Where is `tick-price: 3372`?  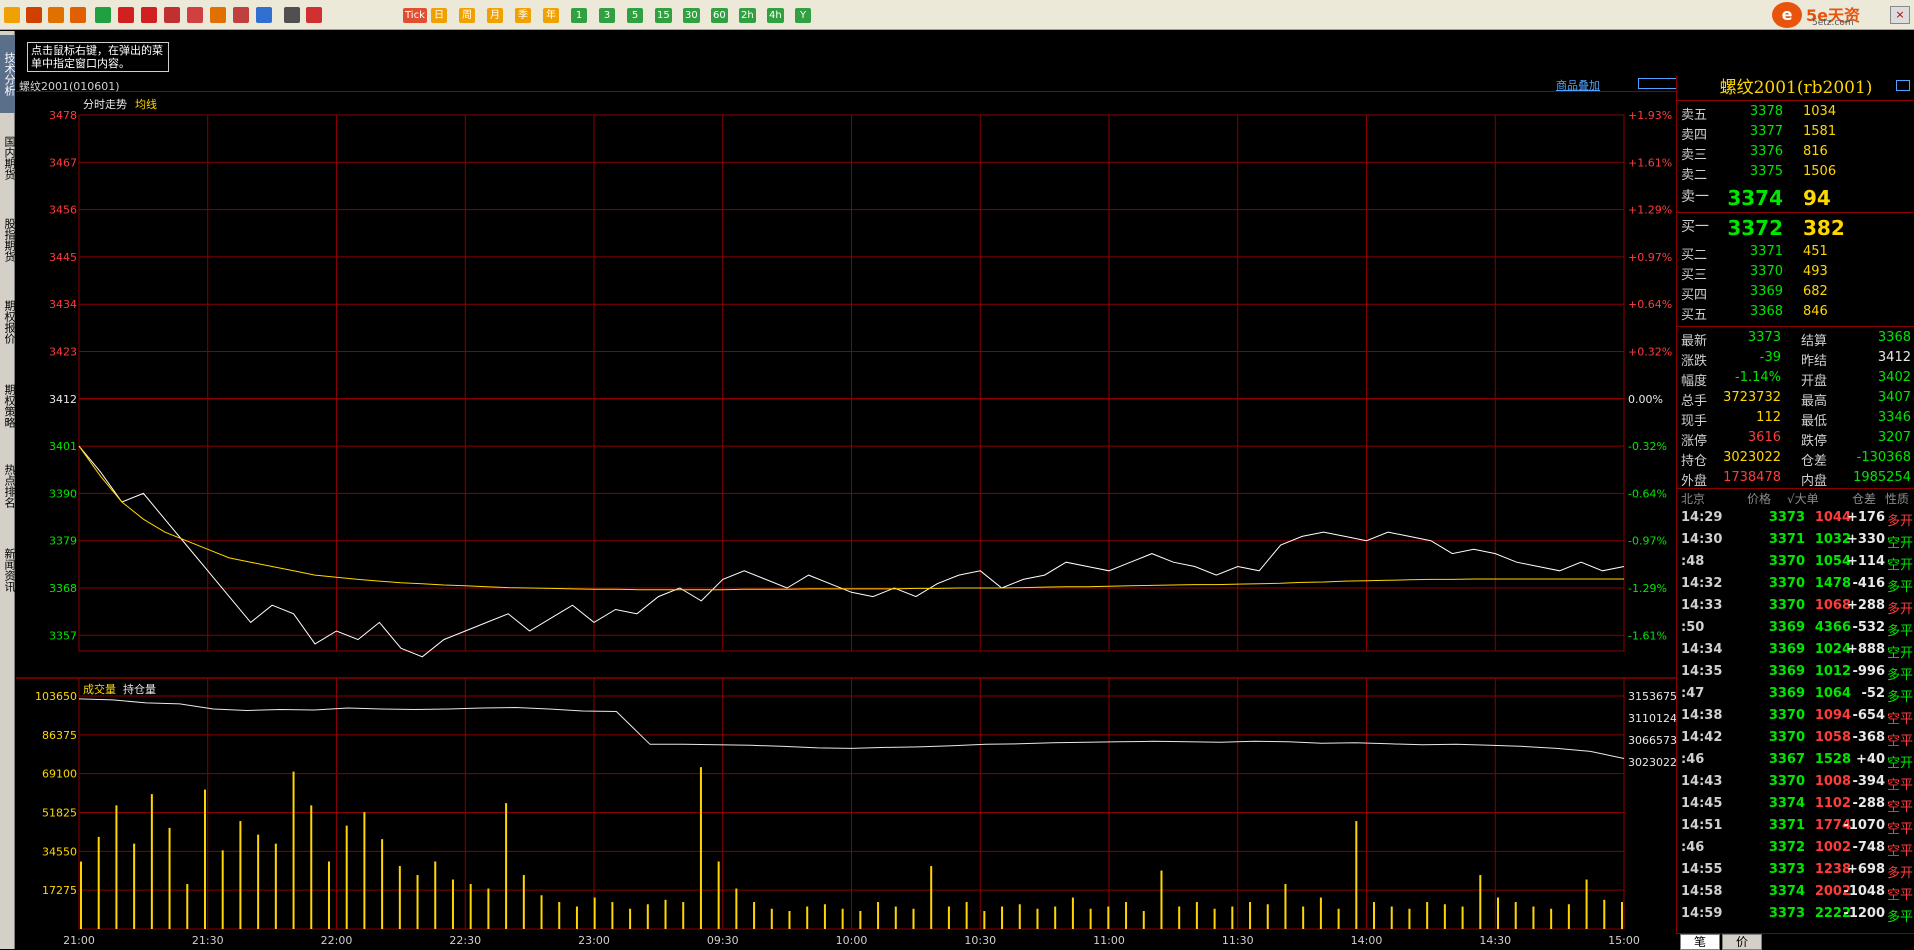 tick-price: 3372 is located at coordinates (1786, 847).